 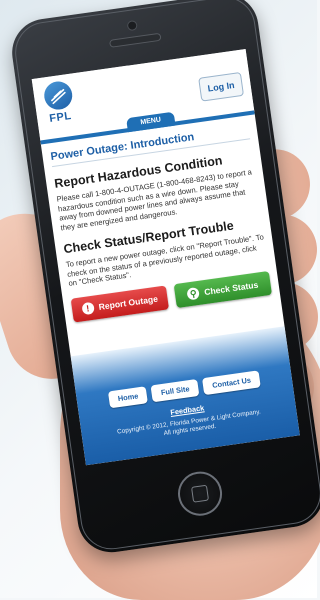 I want to click on logo-text: FPL, so click(x=60, y=117).